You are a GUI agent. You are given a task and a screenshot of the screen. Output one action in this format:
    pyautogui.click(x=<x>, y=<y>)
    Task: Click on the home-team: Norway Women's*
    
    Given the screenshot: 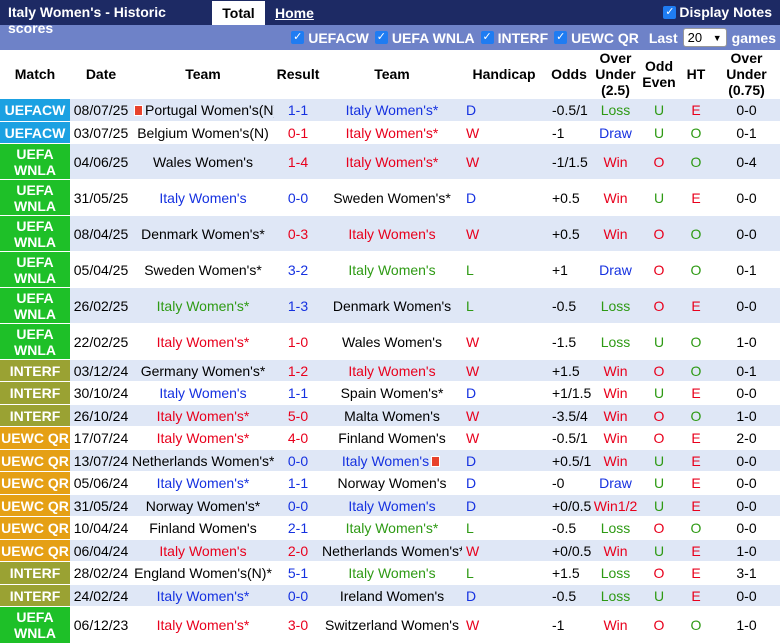 What is the action you would take?
    pyautogui.click(x=203, y=505)
    